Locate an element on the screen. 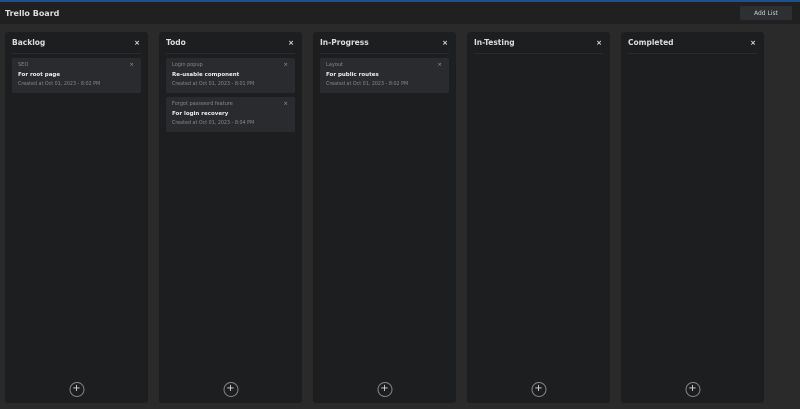  app-title: Trello Board is located at coordinates (32, 13).